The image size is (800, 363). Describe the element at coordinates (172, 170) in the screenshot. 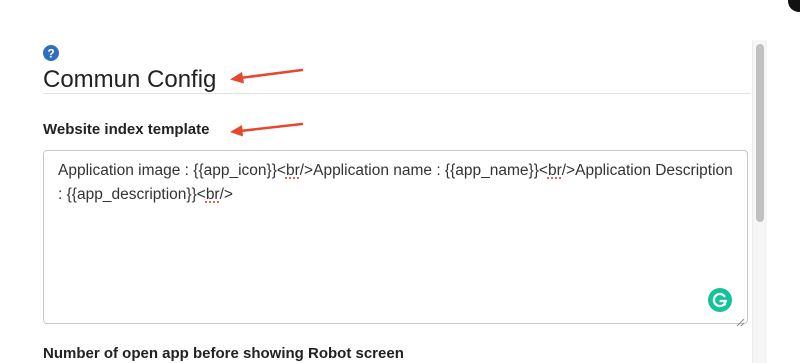

I see `template-text-part: Application image : {{app_icon}}<` at that location.